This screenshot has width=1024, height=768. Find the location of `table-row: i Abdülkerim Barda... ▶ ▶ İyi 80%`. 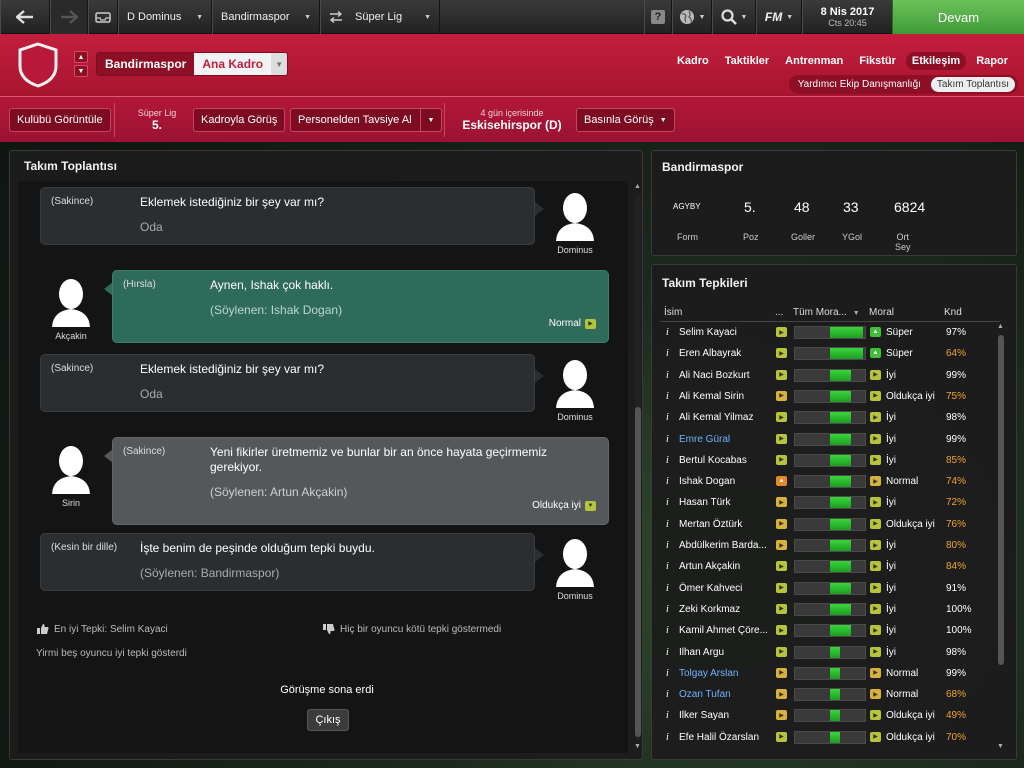

table-row: i Abdülkerim Barda... ▶ ▶ İyi 80% is located at coordinates (827, 546).